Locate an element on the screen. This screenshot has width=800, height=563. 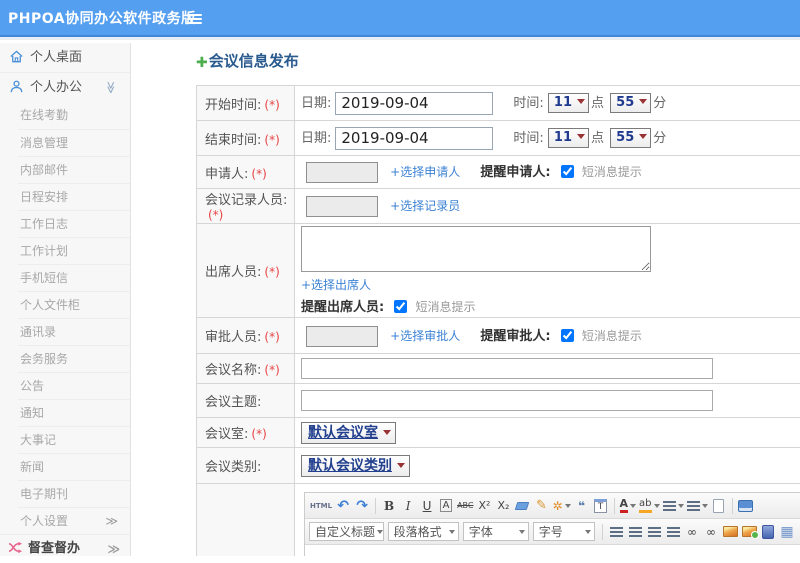
align-right-icon is located at coordinates (654, 532).